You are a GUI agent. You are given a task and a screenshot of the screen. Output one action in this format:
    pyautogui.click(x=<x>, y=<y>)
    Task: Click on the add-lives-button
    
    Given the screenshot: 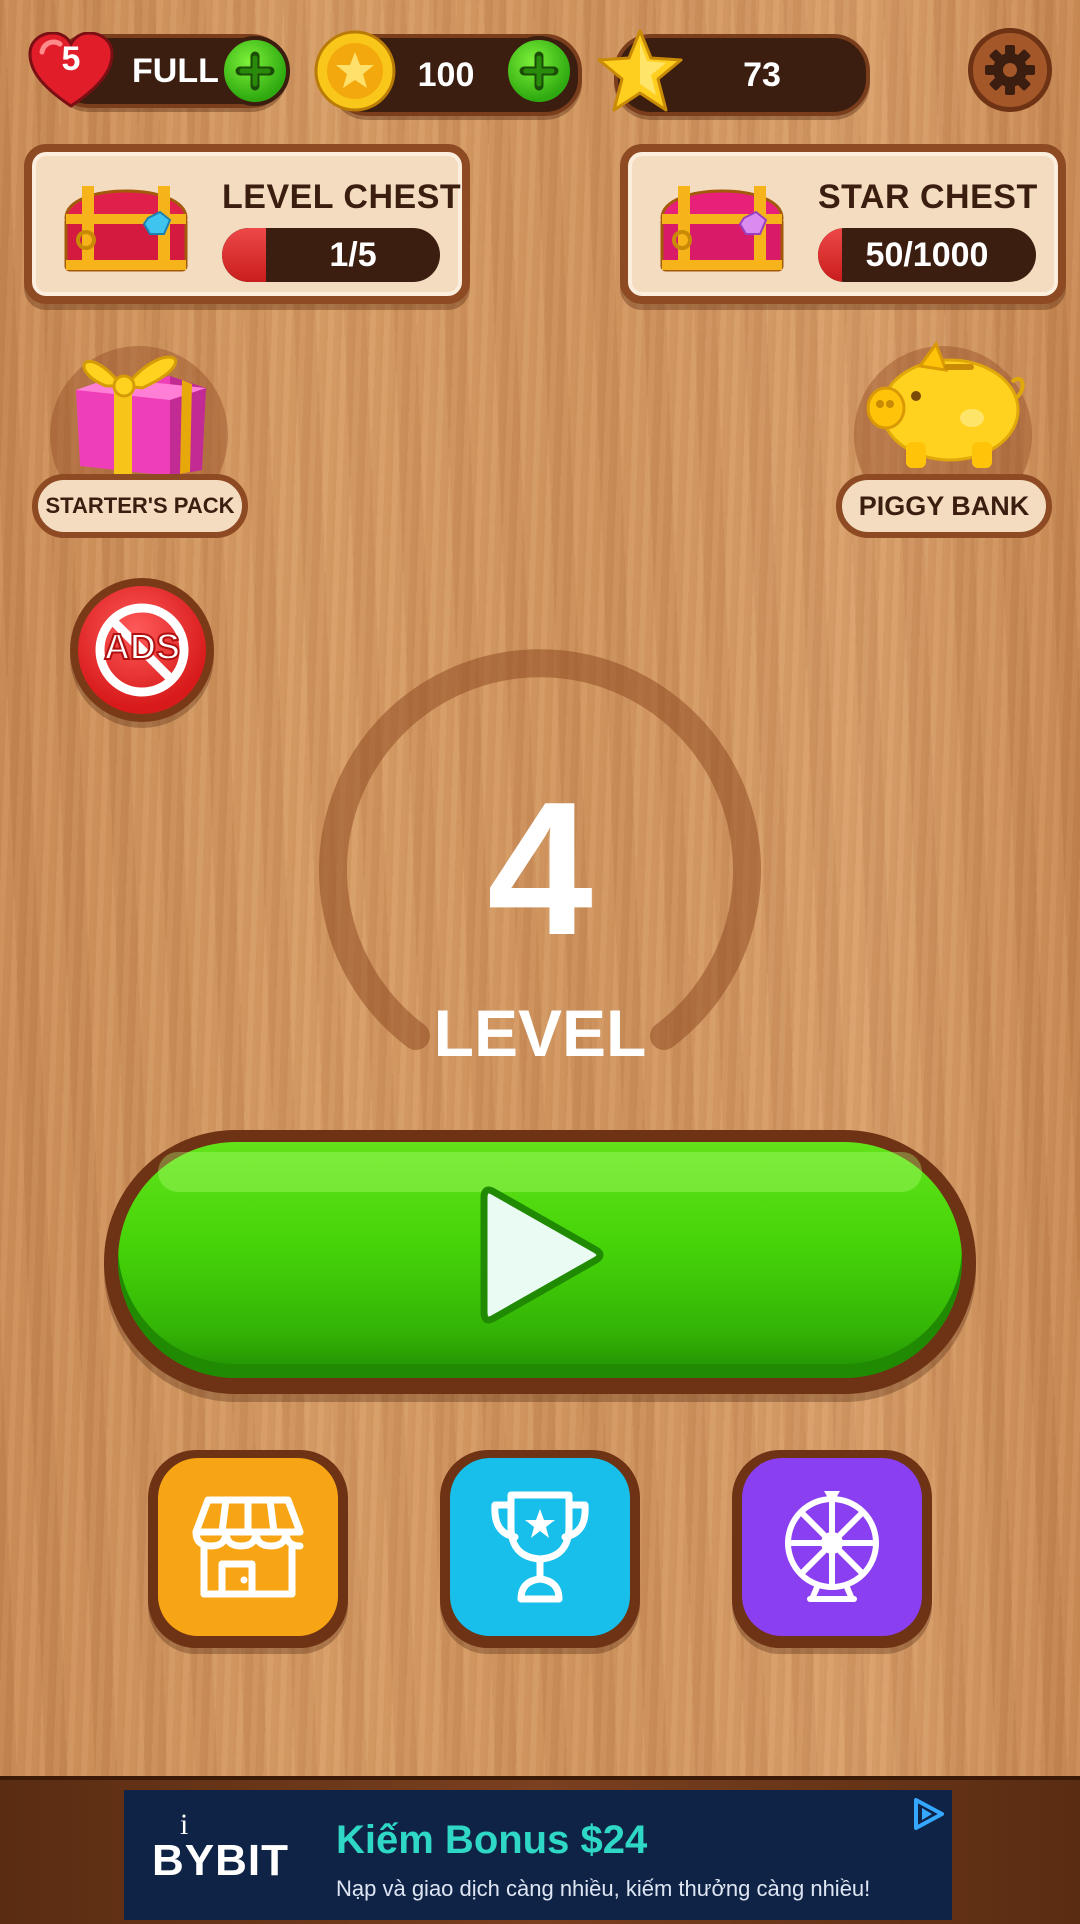 What is the action you would take?
    pyautogui.click(x=255, y=71)
    